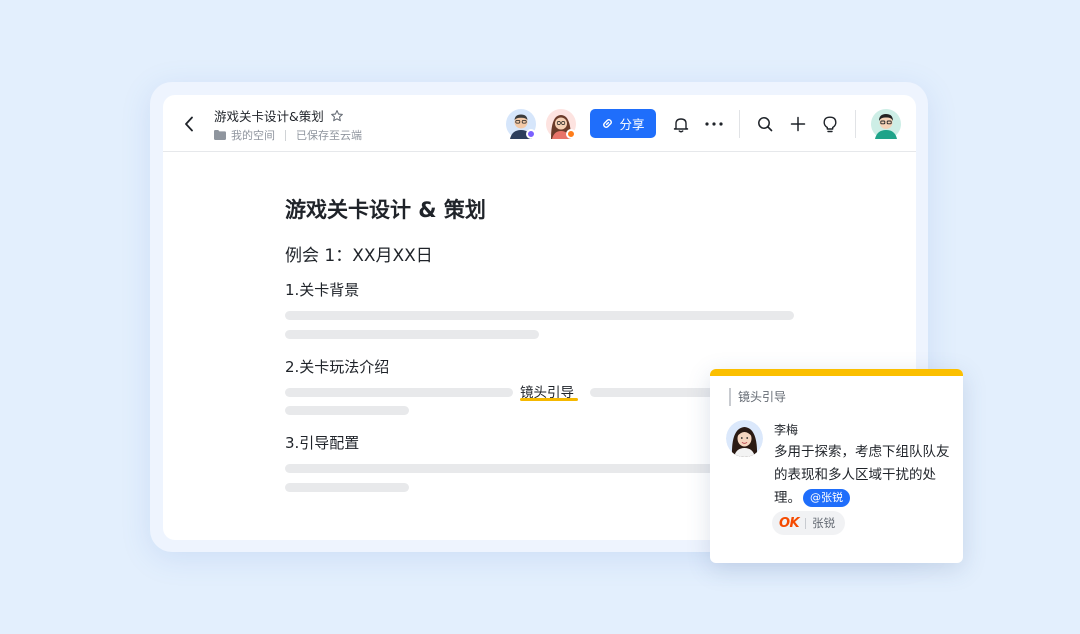  What do you see at coordinates (322, 443) in the screenshot?
I see `section-heading-3: 3.引导配置` at bounding box center [322, 443].